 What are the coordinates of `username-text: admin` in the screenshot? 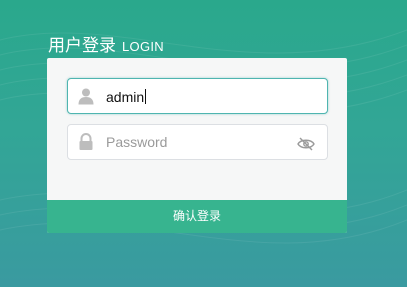 It's located at (125, 97).